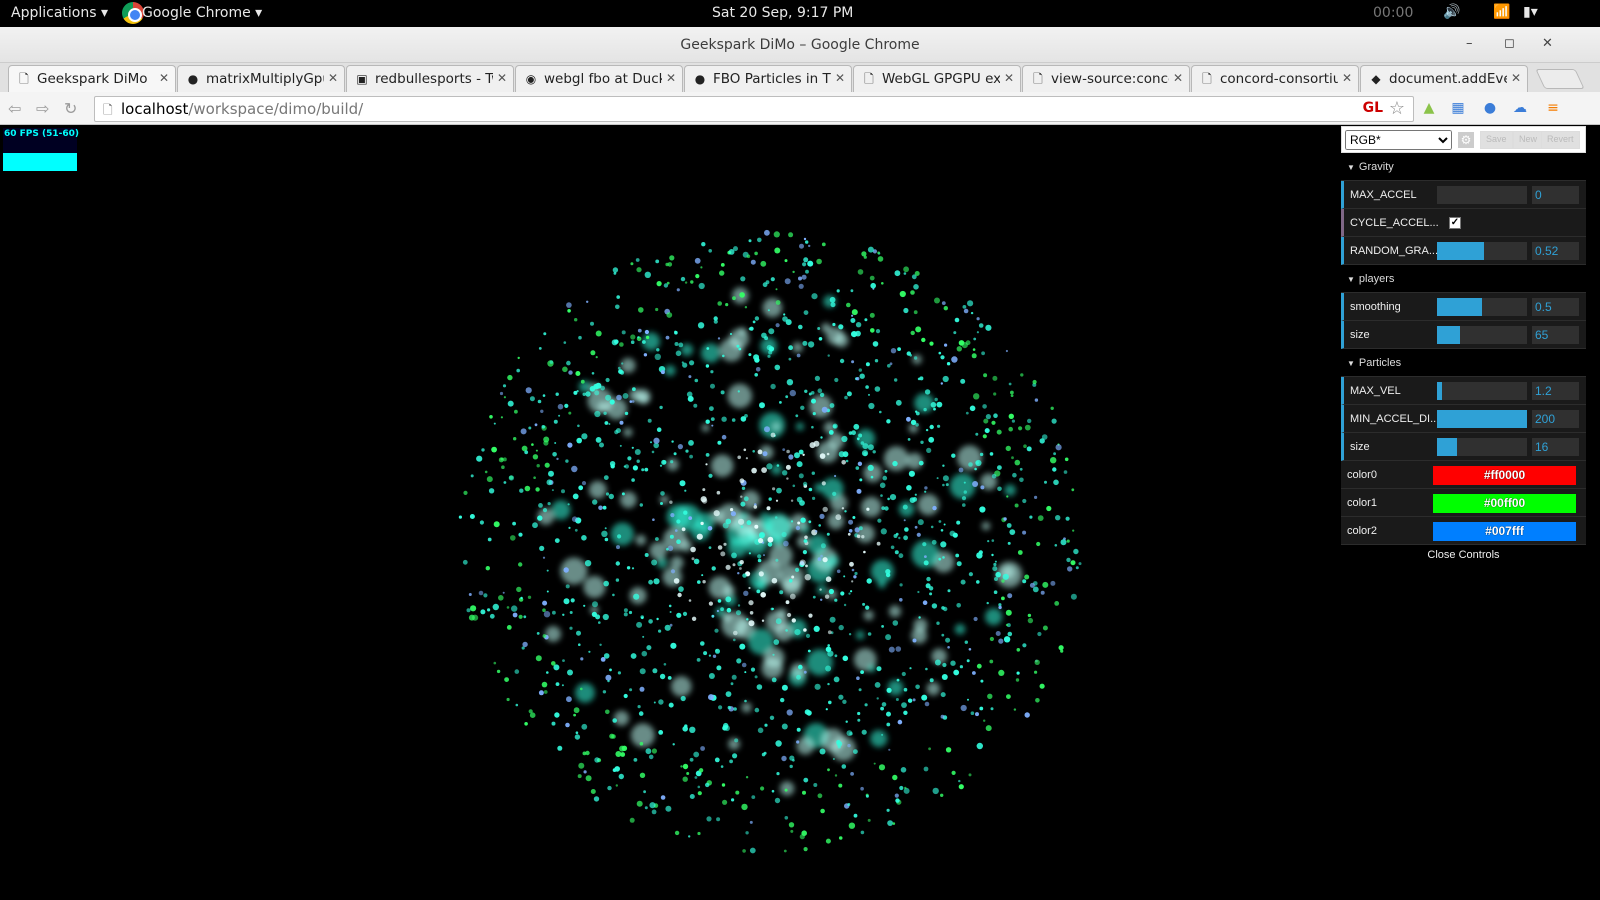 The image size is (1600, 900). What do you see at coordinates (1547, 43) in the screenshot?
I see `close-window-icon: ✕` at bounding box center [1547, 43].